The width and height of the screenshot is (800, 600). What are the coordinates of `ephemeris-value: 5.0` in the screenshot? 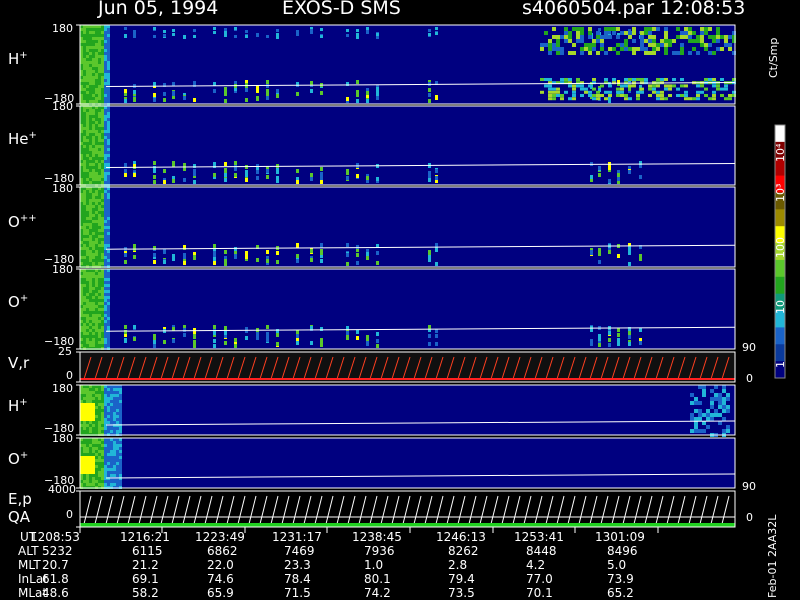 It's located at (617, 565).